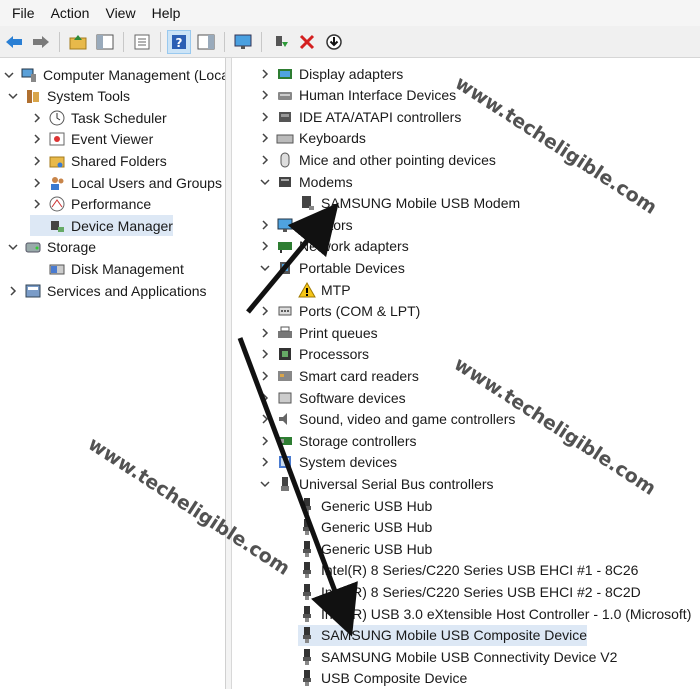  I want to click on back-arrow-icon, so click(14, 42).